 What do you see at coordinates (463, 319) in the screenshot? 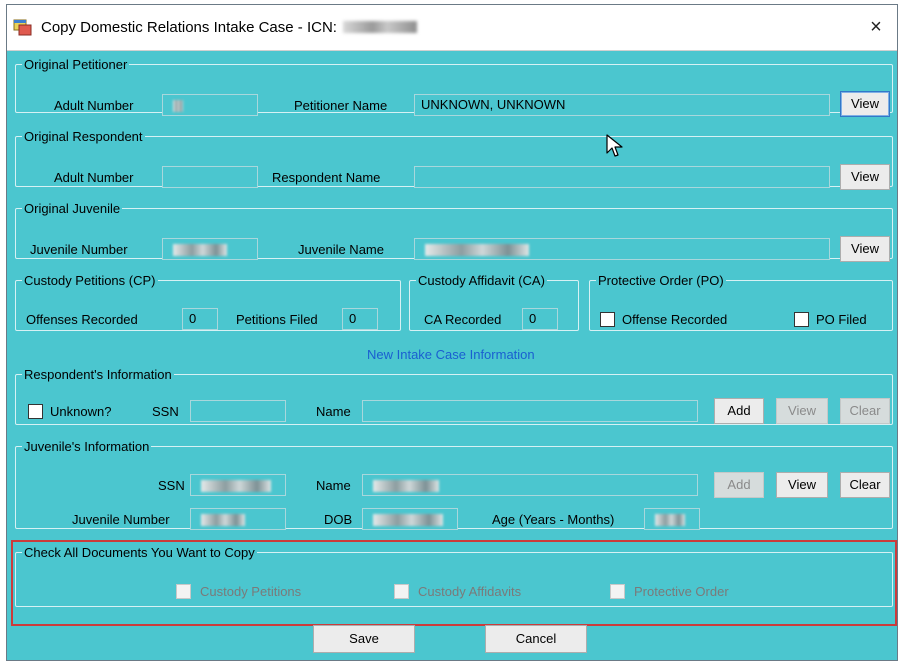
I see `ca-recorded-label: CA Recorded` at bounding box center [463, 319].